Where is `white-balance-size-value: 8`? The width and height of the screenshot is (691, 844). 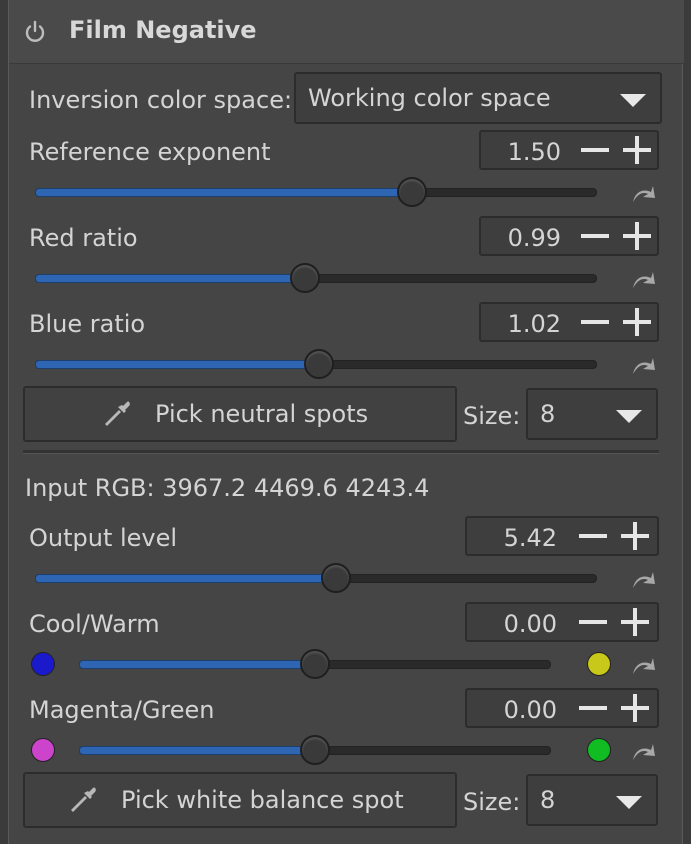
white-balance-size-value: 8 is located at coordinates (548, 800).